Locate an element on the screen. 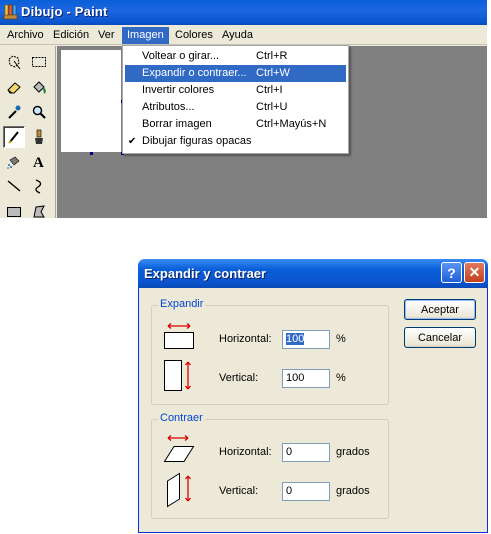 This screenshot has height=534, width=491. curve-icon is located at coordinates (38, 186).